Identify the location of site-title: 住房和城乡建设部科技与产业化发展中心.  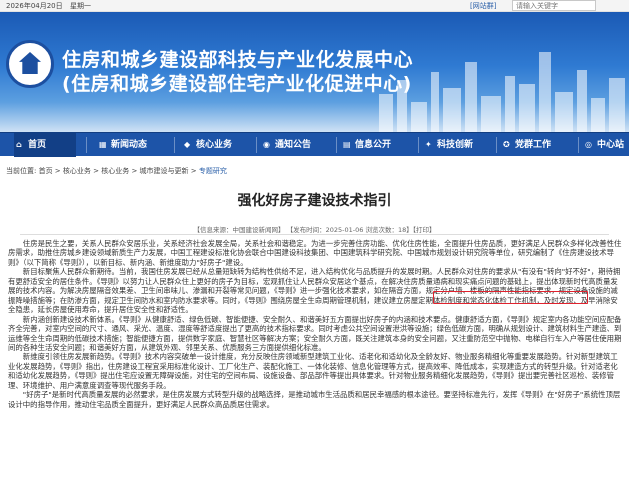
(238, 60).